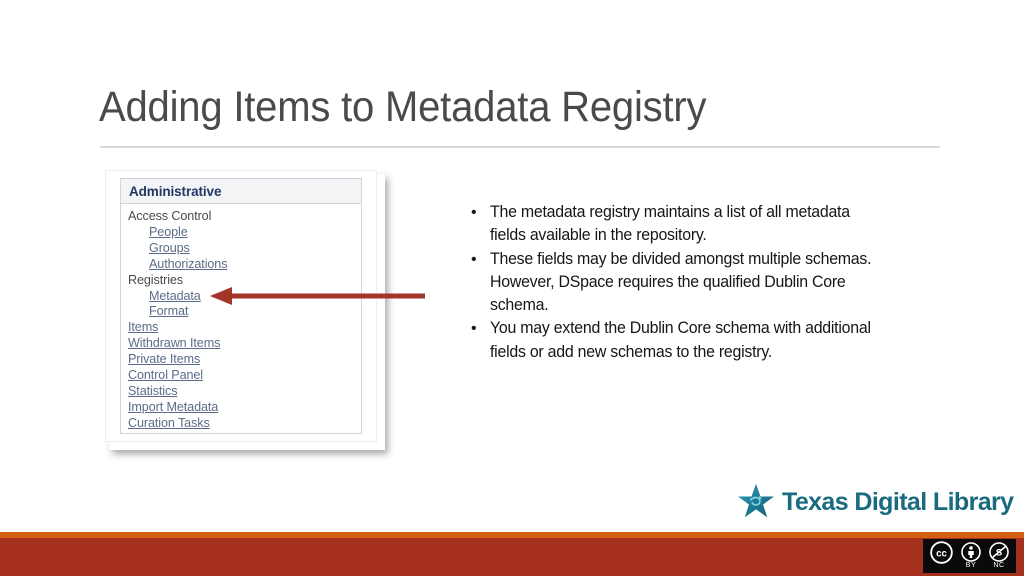  I want to click on admin-nav-link: Private Items, so click(244, 360).